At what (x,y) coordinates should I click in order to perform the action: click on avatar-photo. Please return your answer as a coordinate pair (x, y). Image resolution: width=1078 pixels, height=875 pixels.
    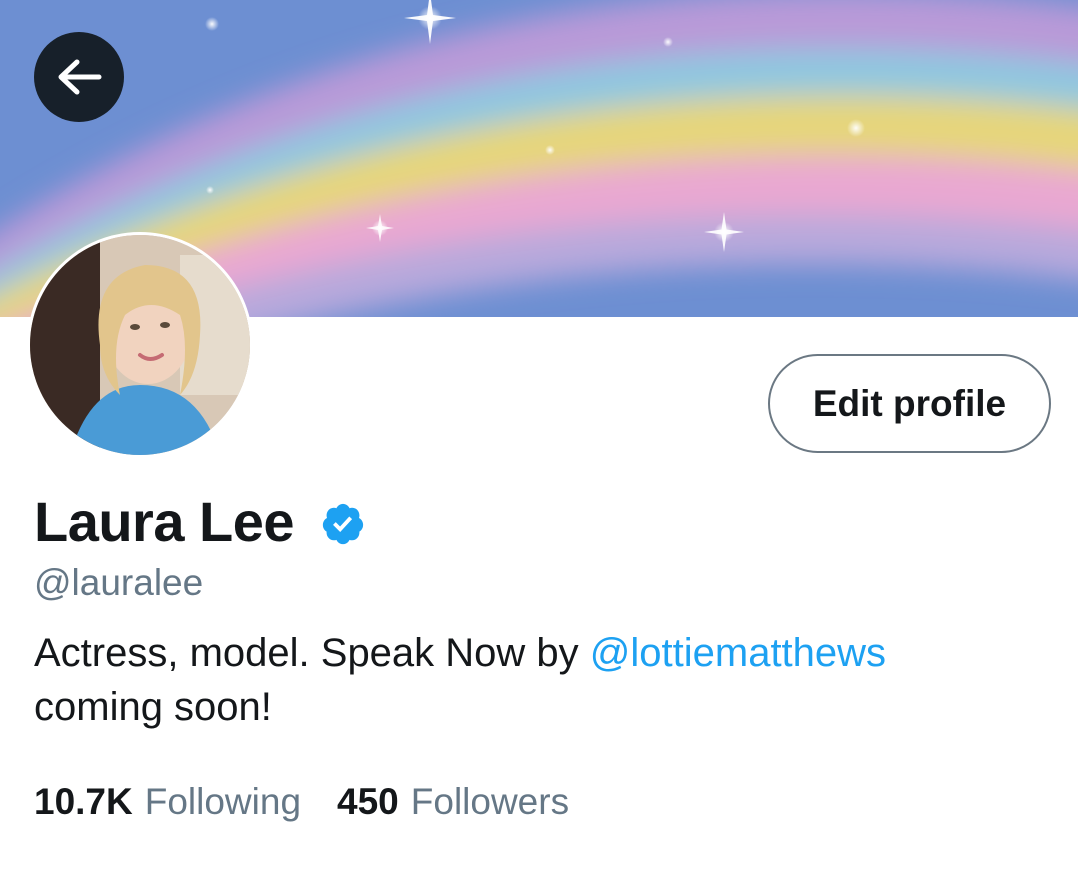
    Looking at the image, I should click on (140, 345).